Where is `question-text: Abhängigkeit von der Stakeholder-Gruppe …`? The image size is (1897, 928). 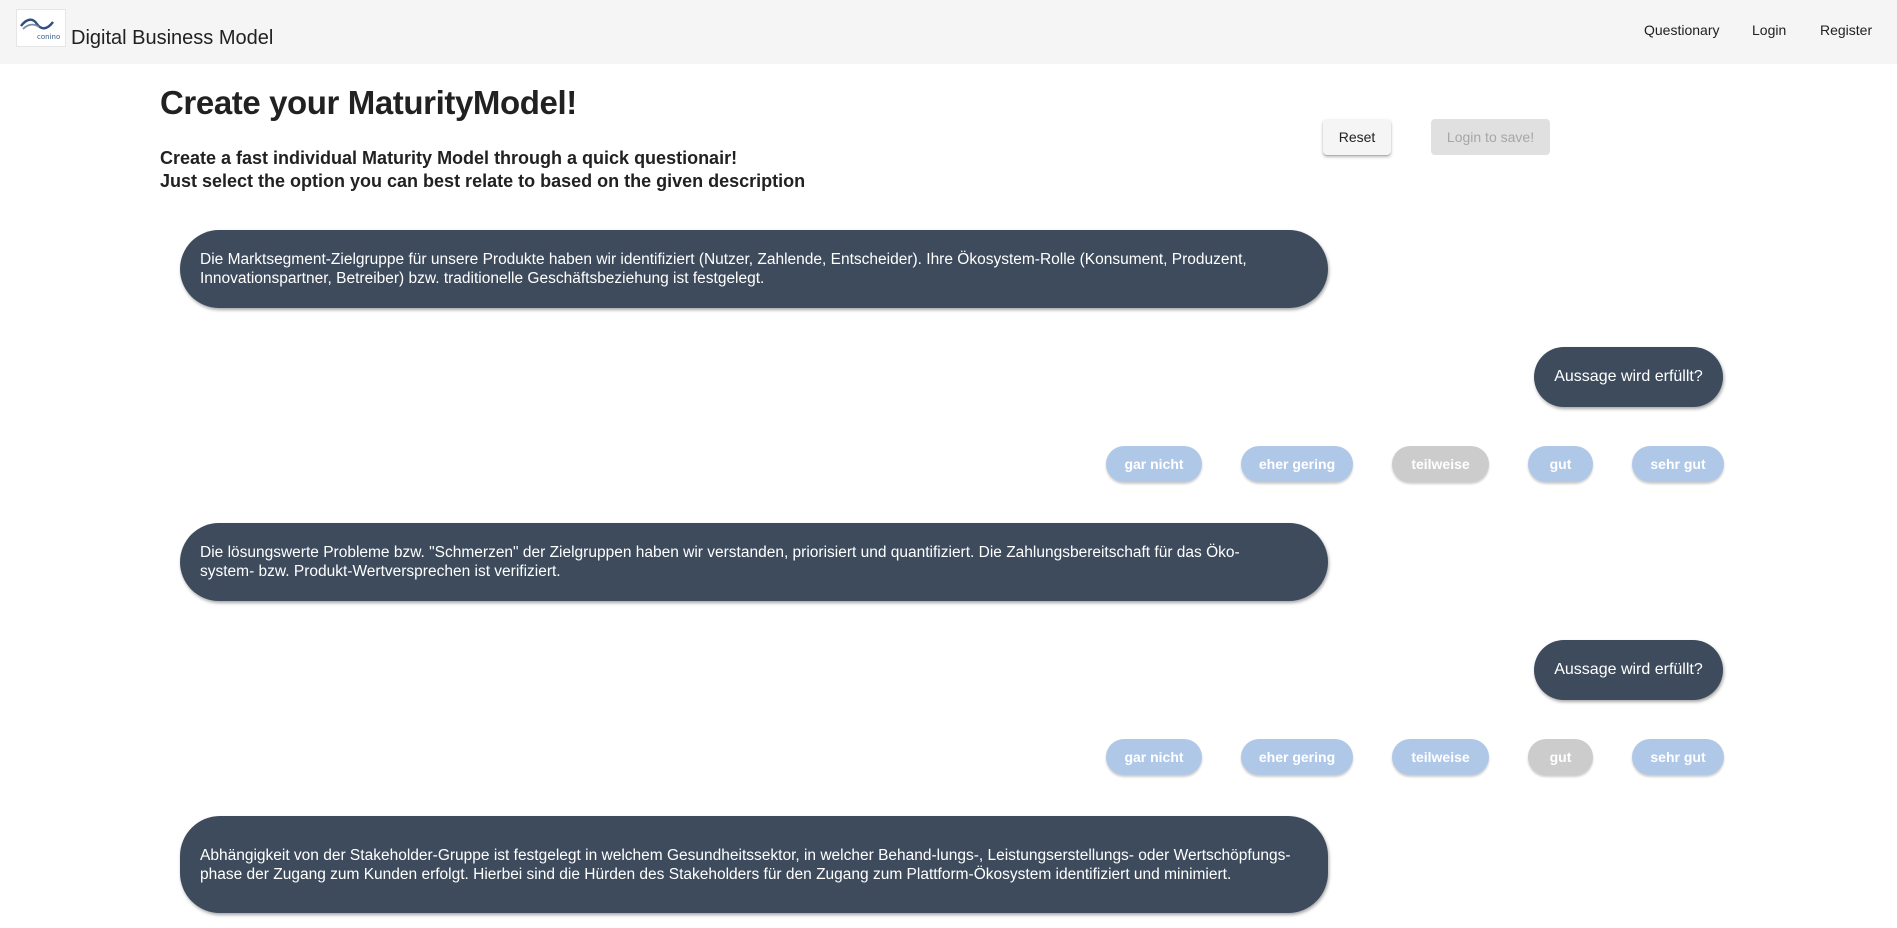 question-text: Abhängigkeit von der Stakeholder-Gruppe … is located at coordinates (745, 864).